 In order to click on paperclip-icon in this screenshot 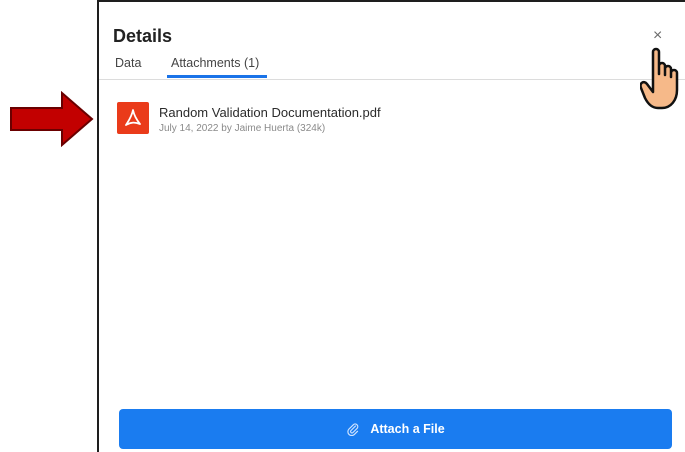, I will do `click(353, 429)`.